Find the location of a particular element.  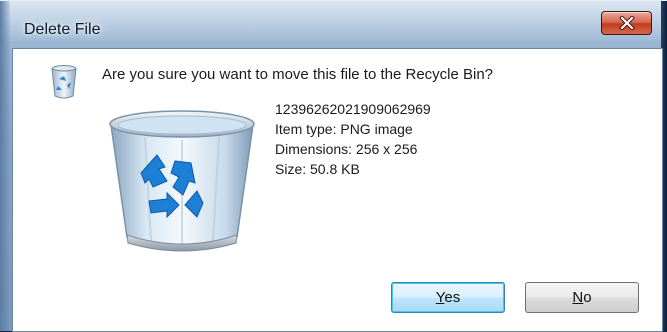

file-dimensions: Dimensions: 256 x 256 is located at coordinates (346, 149).